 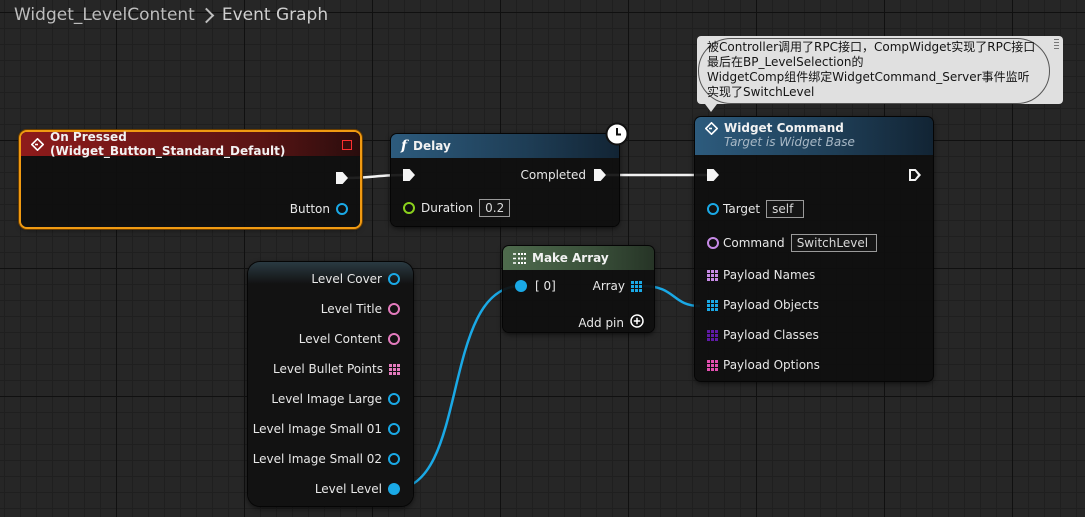 What do you see at coordinates (275, 15) in the screenshot?
I see `breadcrumb-current-graph: Event Graph` at bounding box center [275, 15].